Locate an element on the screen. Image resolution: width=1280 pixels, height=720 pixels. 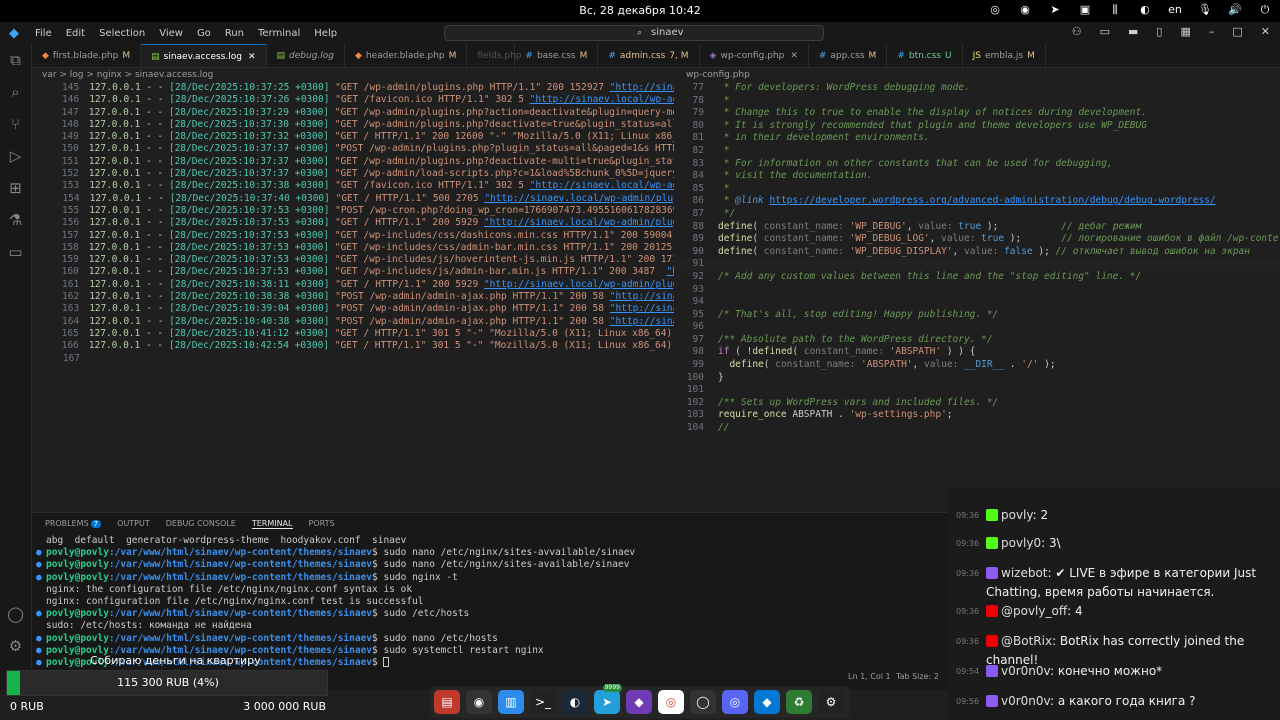
tab-debug-log: ▤ debug.log is located at coordinates (306, 55).